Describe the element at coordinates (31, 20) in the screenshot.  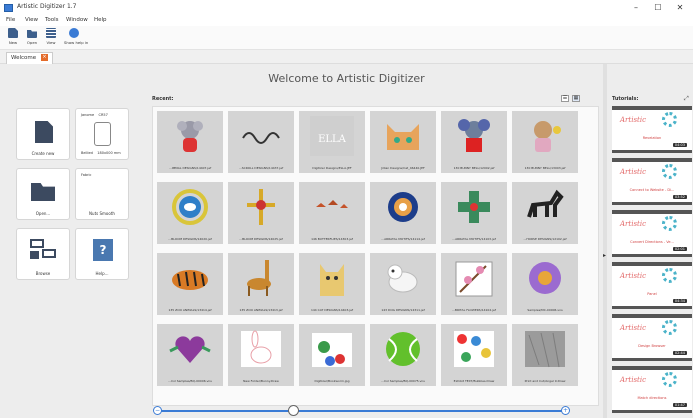
I see `menu-view: View` at that location.